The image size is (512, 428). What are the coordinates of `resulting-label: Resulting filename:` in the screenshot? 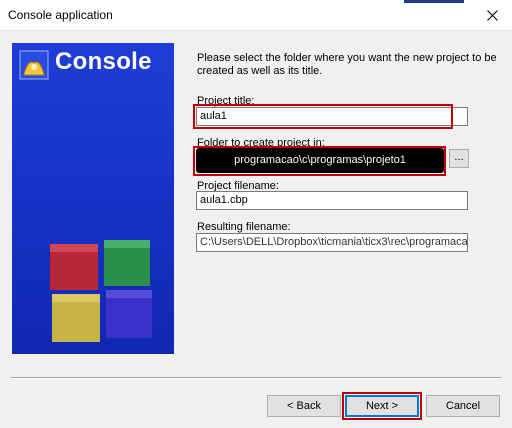 It's located at (244, 227).